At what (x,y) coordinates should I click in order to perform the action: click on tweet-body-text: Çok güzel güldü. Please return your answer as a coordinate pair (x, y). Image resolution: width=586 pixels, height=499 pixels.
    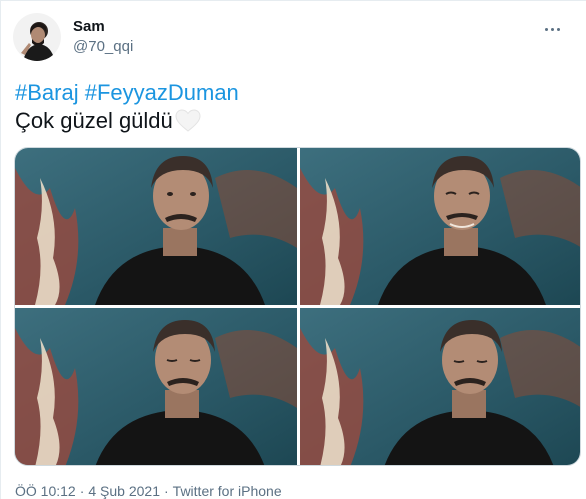
    Looking at the image, I should click on (94, 120).